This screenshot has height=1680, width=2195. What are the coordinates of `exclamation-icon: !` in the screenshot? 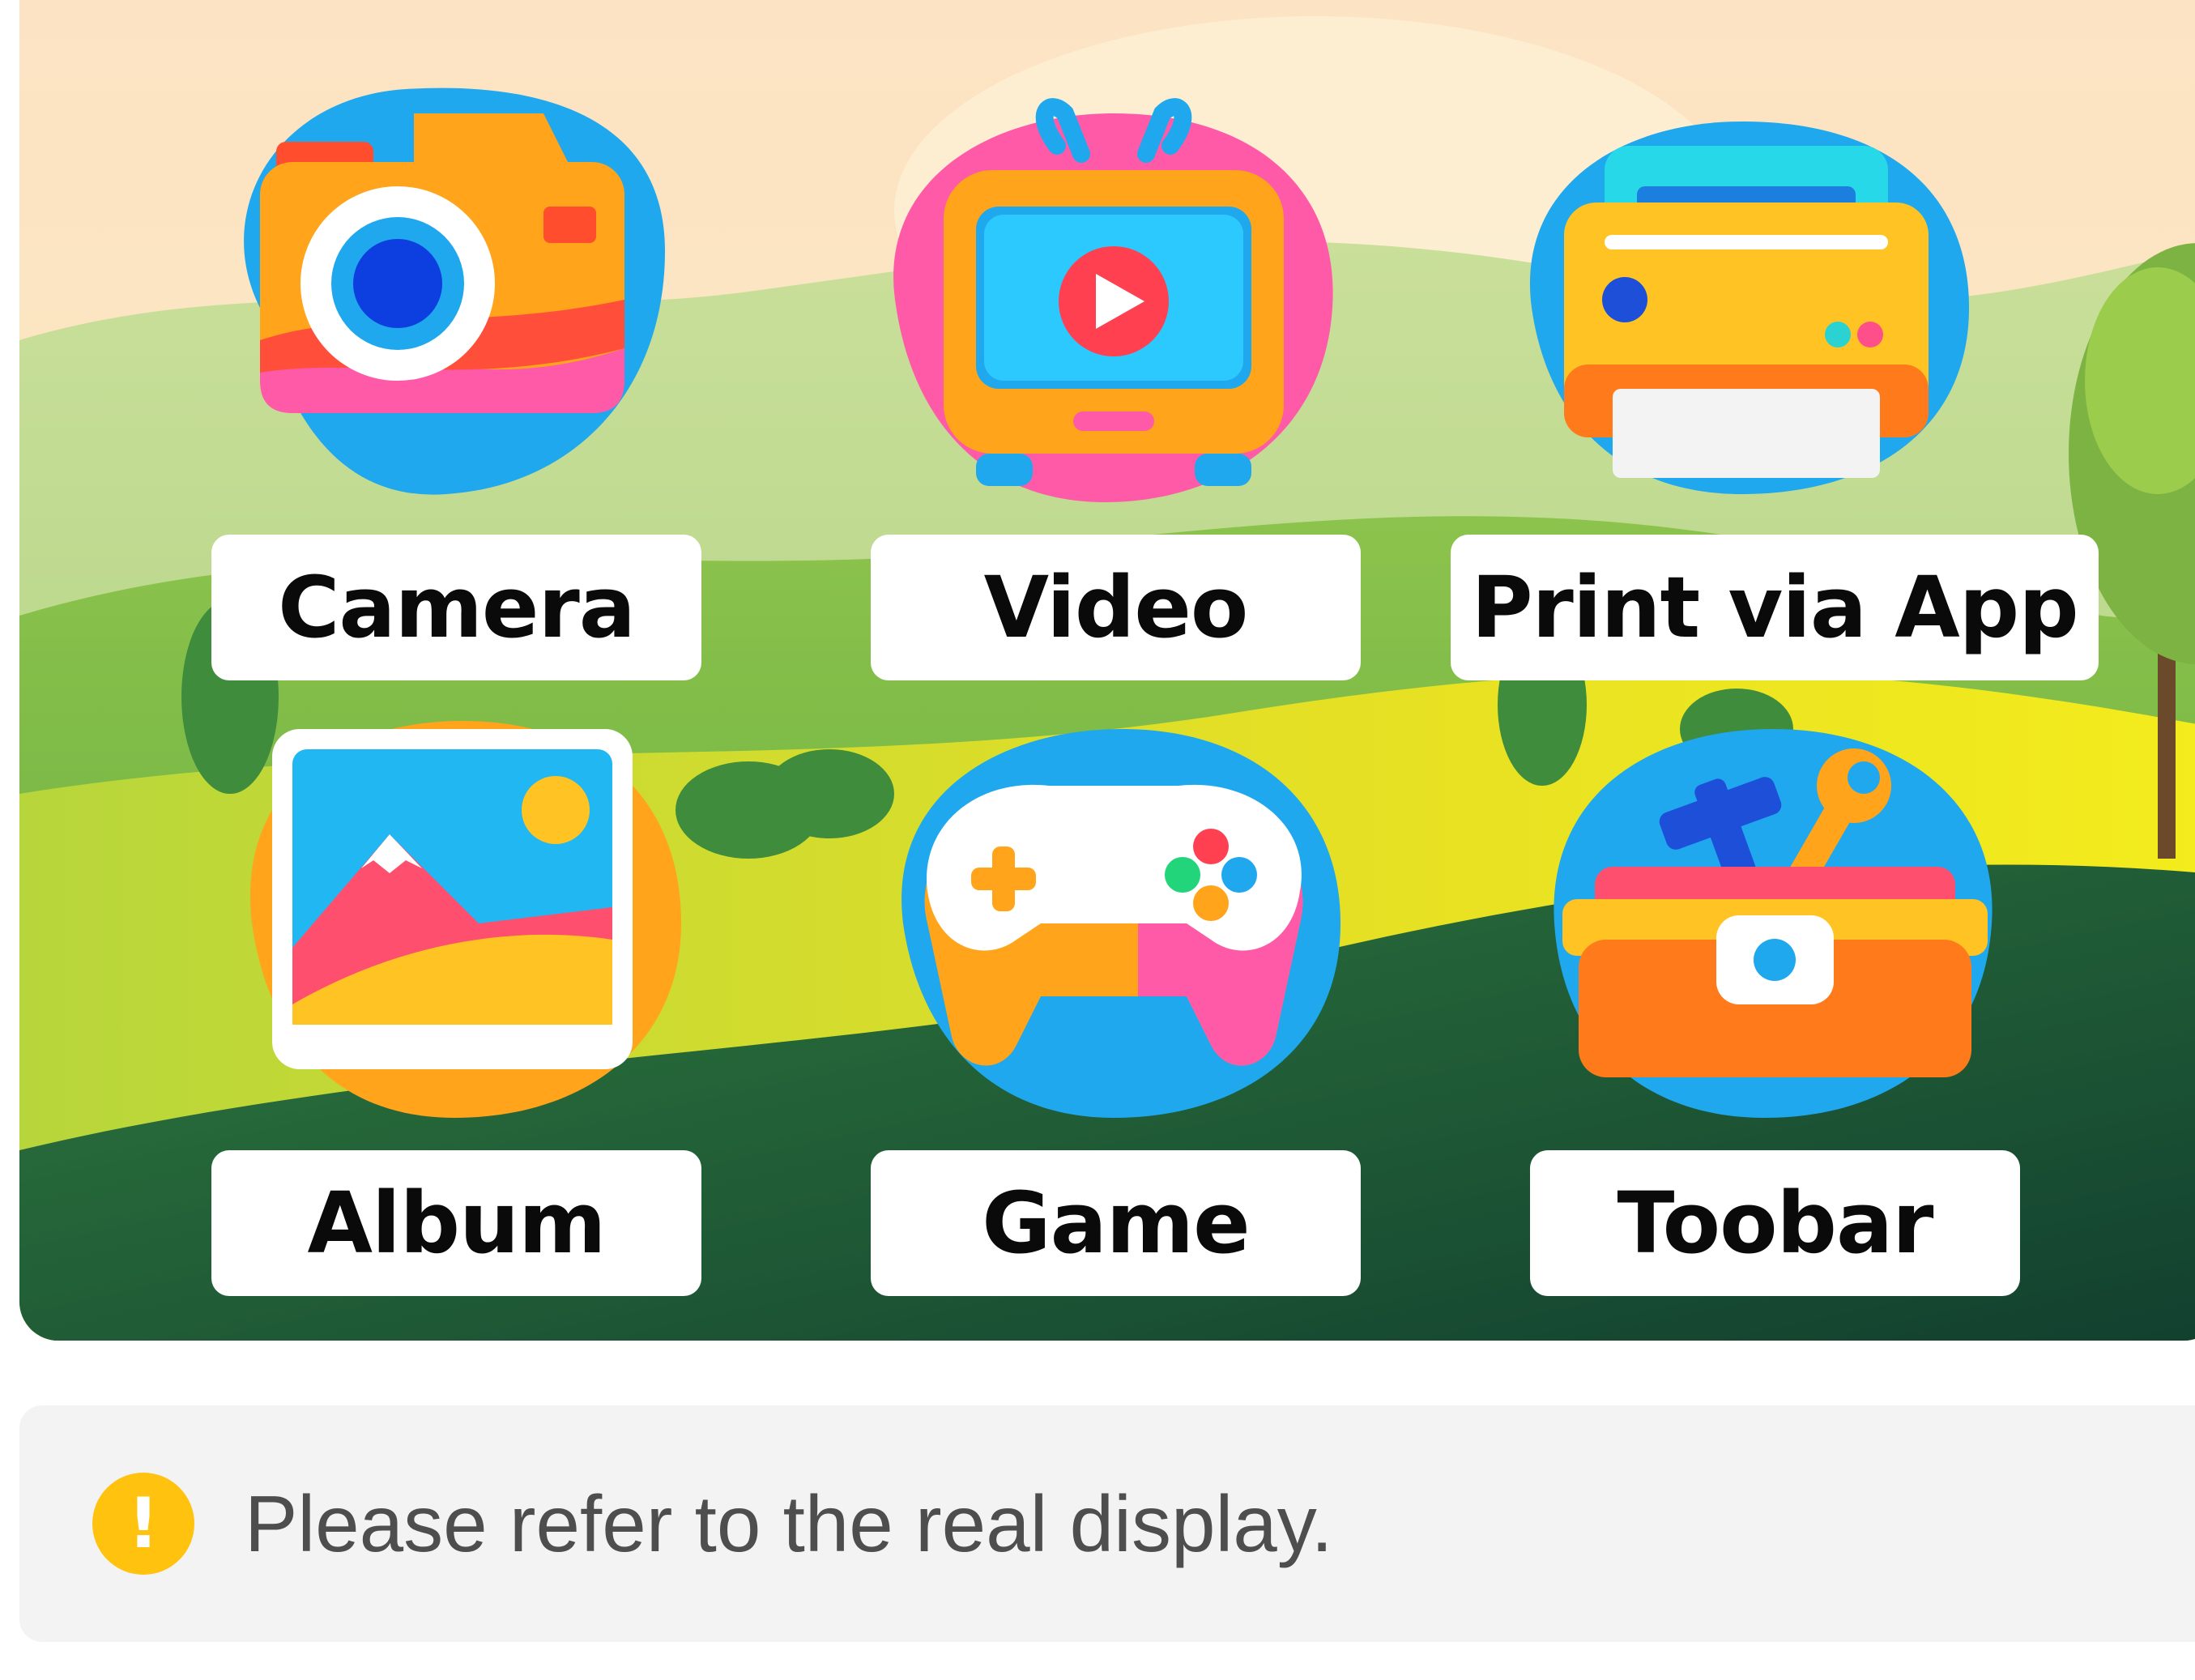 It's located at (143, 1524).